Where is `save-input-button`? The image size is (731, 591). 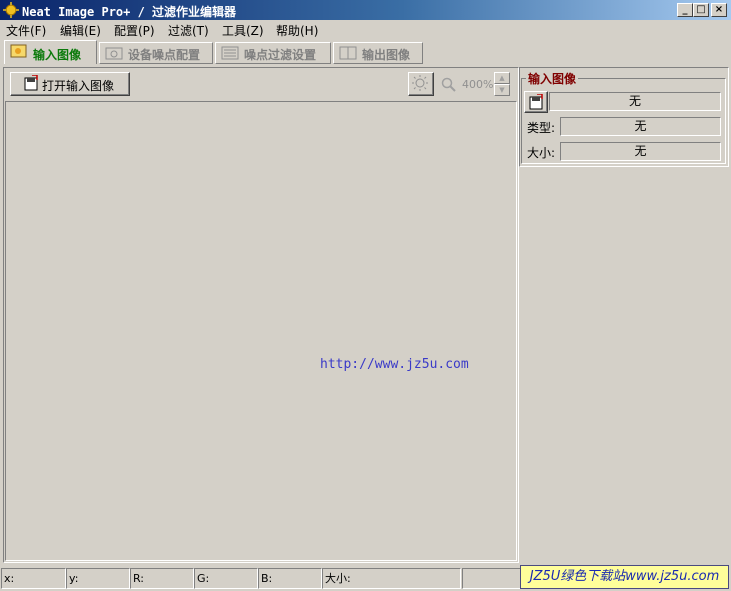 save-input-button is located at coordinates (536, 102).